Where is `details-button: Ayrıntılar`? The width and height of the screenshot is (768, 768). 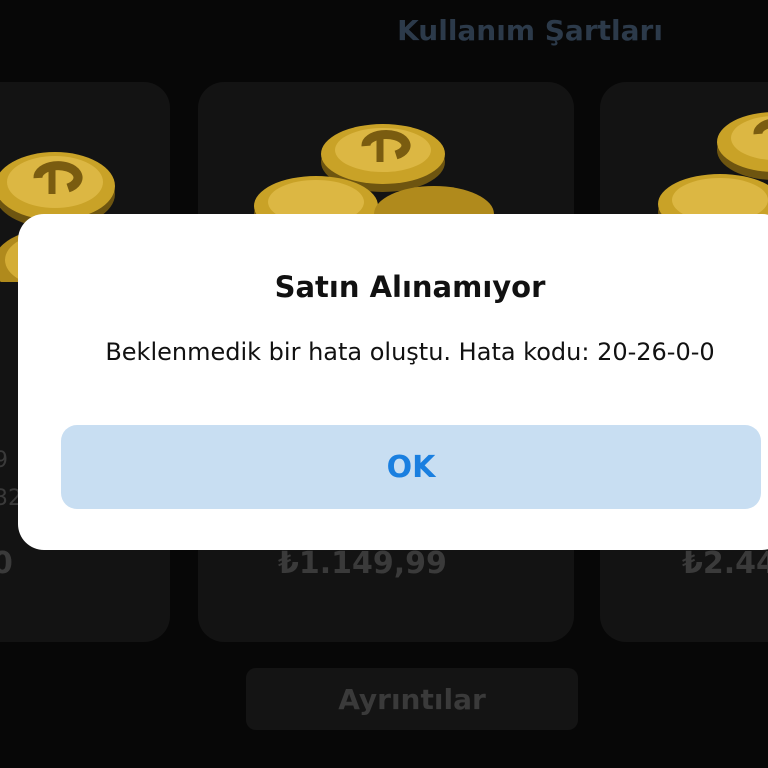 details-button: Ayrıntılar is located at coordinates (412, 699).